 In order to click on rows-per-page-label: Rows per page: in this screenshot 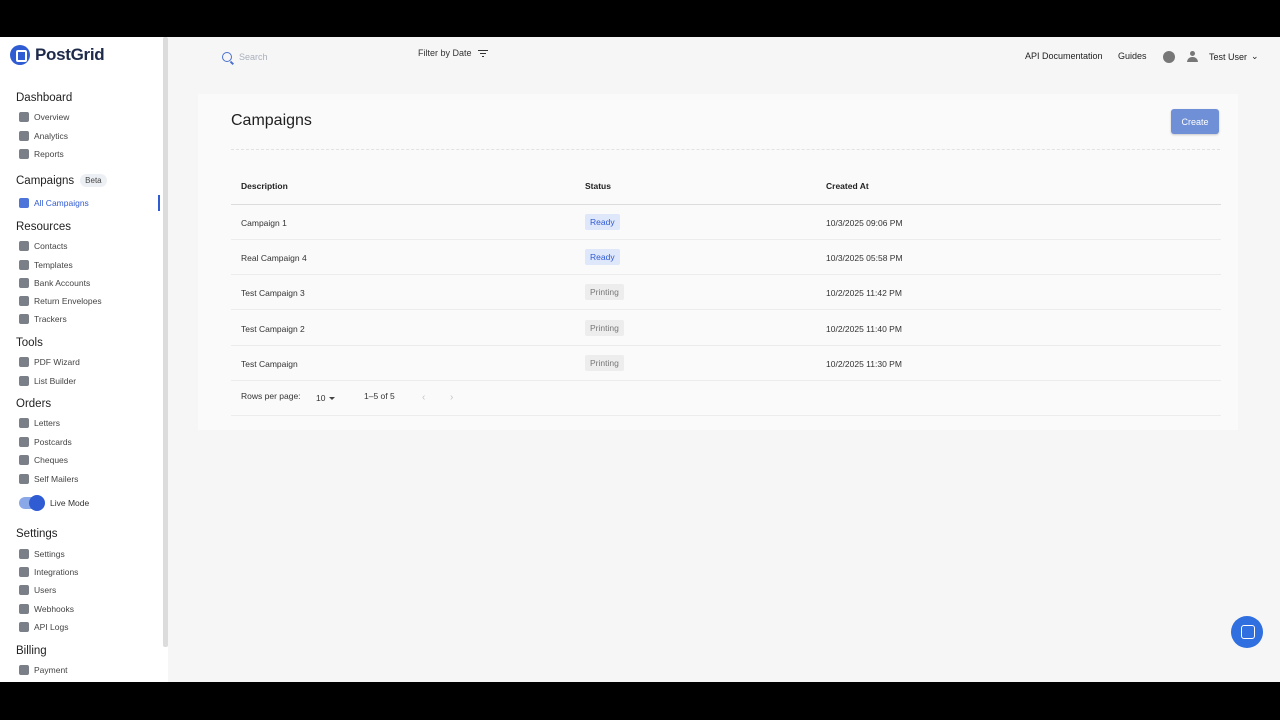, I will do `click(271, 396)`.